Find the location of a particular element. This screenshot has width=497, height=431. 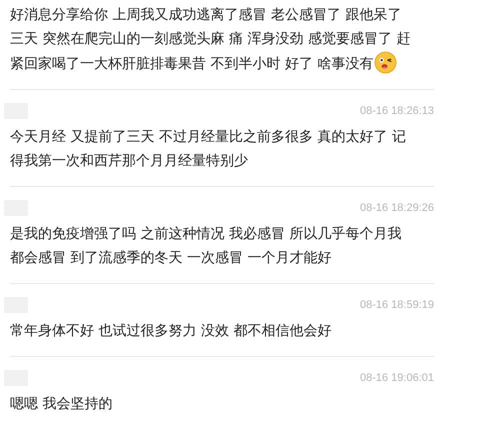

comment-time: 08-16 18:29:26 is located at coordinates (397, 208).